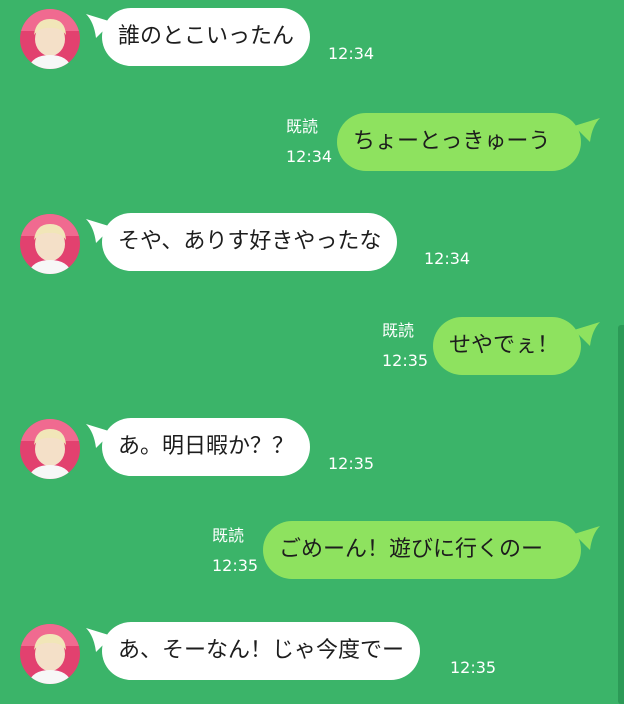  I want to click on message-bubble-incoming: そや、ありす好きやったな, so click(250, 242).